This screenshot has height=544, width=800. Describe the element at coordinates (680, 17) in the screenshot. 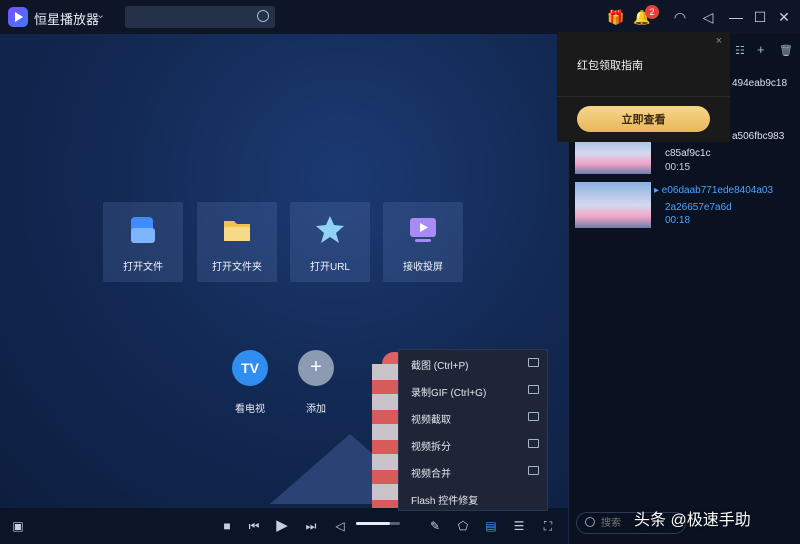

I see `headset-icon: ◠` at that location.